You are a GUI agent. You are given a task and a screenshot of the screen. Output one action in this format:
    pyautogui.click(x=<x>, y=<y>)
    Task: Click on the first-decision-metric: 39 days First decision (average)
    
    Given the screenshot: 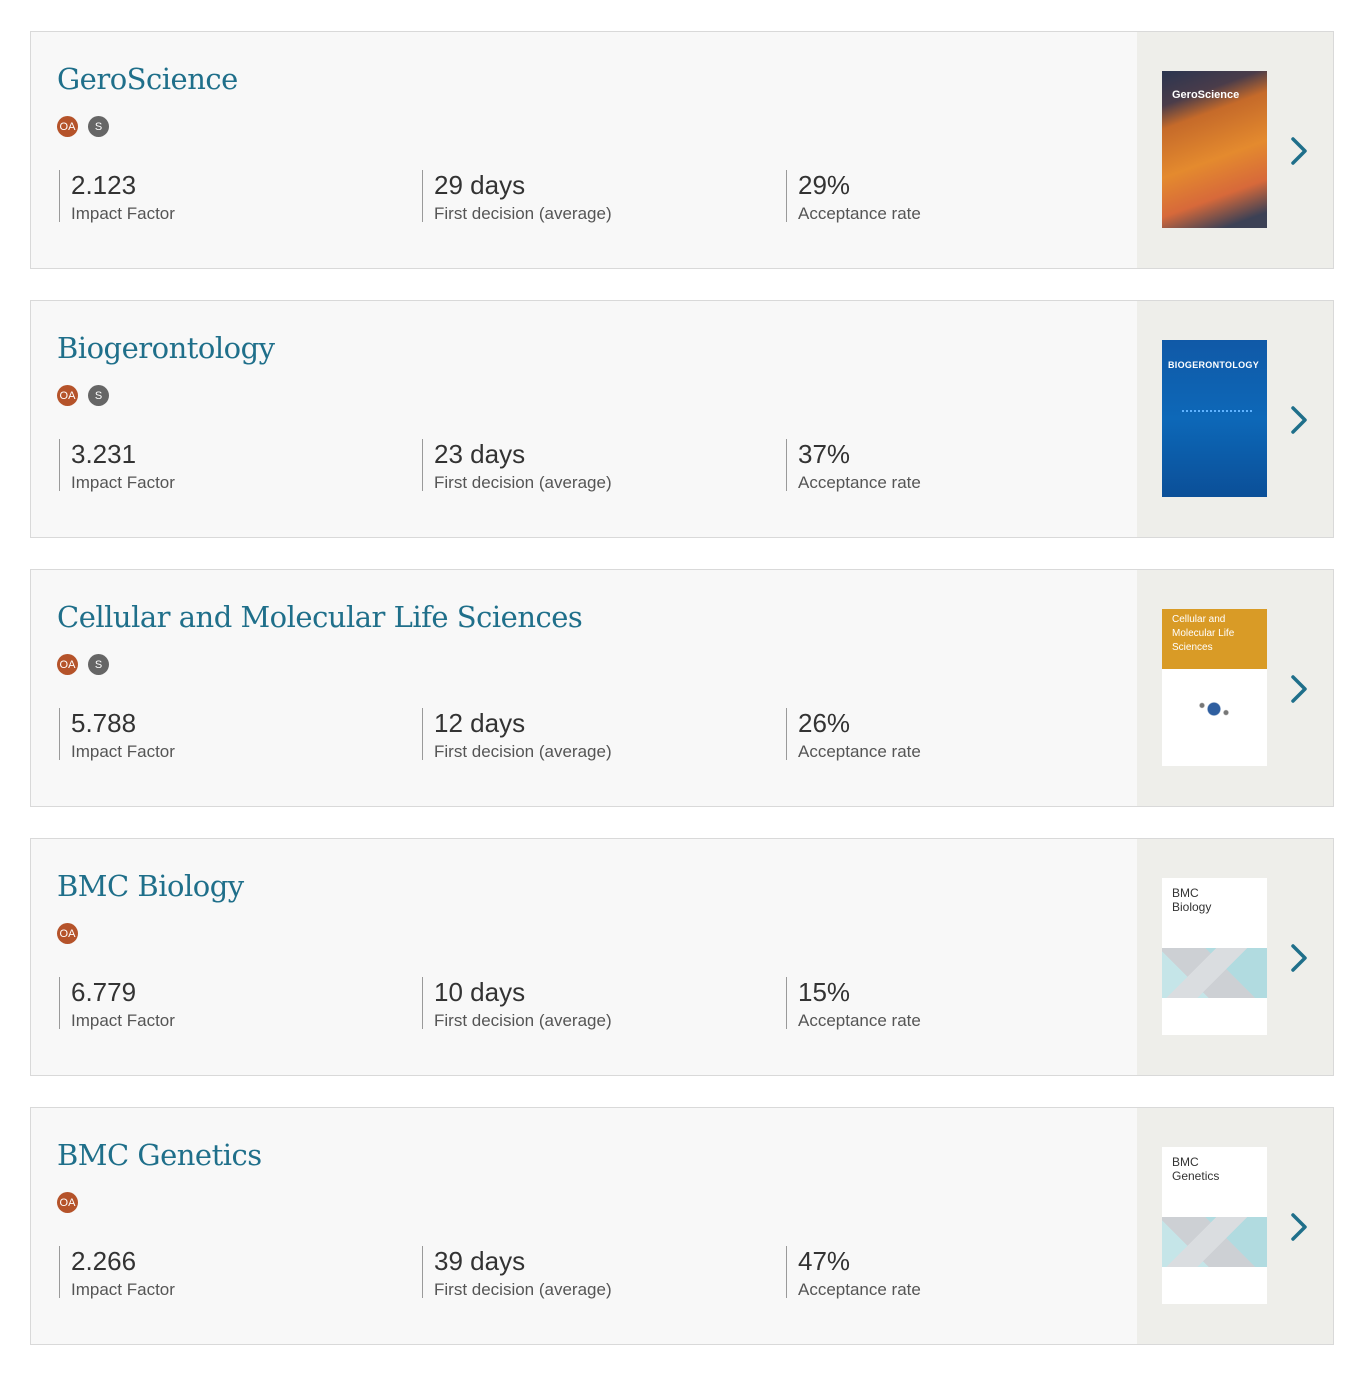 What is the action you would take?
    pyautogui.click(x=517, y=1272)
    